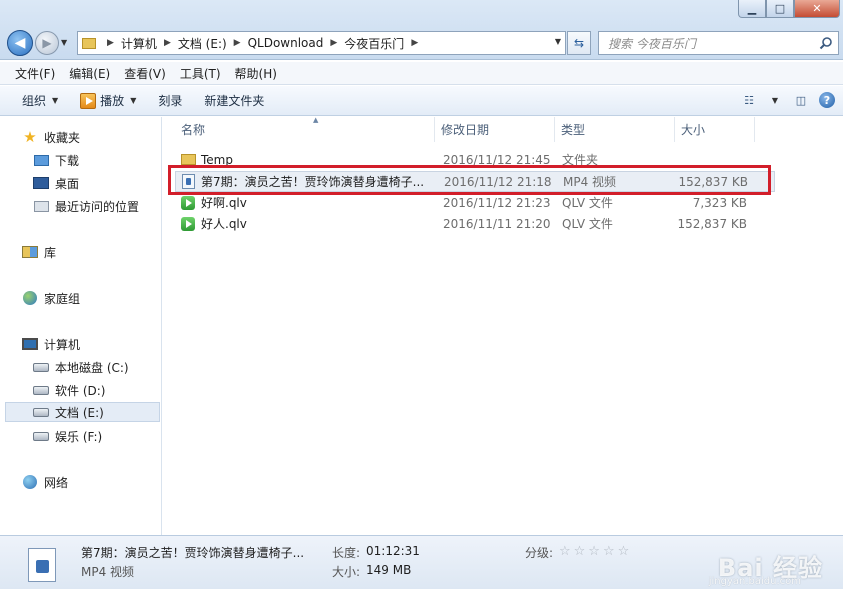 Image resolution: width=843 pixels, height=589 pixels. Describe the element at coordinates (20, 43) in the screenshot. I see `back-arrow-icon: ◀` at that location.